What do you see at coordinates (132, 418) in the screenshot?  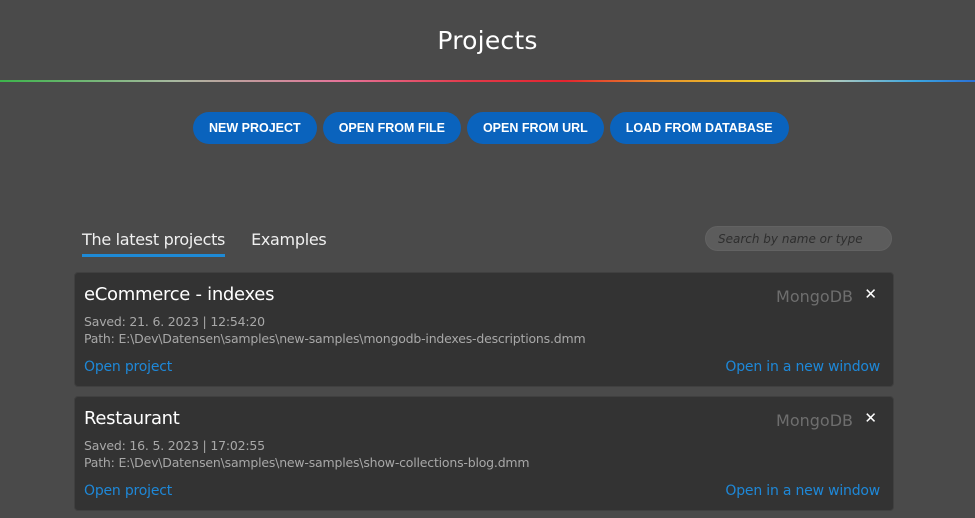 I see `project-name: Restaurant` at bounding box center [132, 418].